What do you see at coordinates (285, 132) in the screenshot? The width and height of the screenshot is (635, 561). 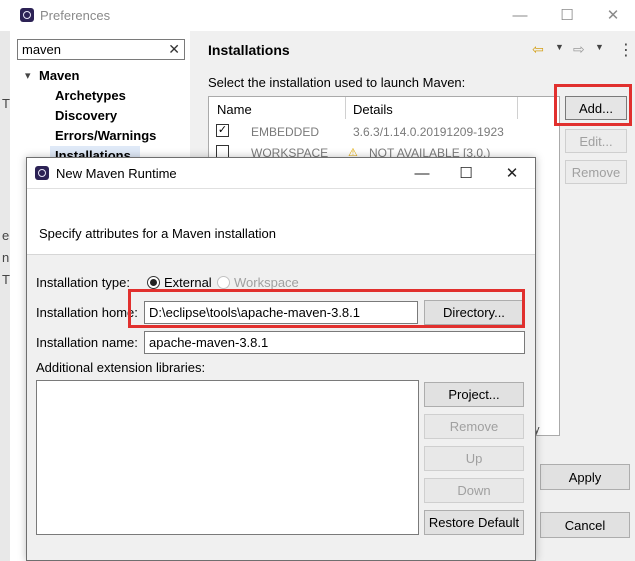 I see `row-name-embedded: EMBEDDED` at bounding box center [285, 132].